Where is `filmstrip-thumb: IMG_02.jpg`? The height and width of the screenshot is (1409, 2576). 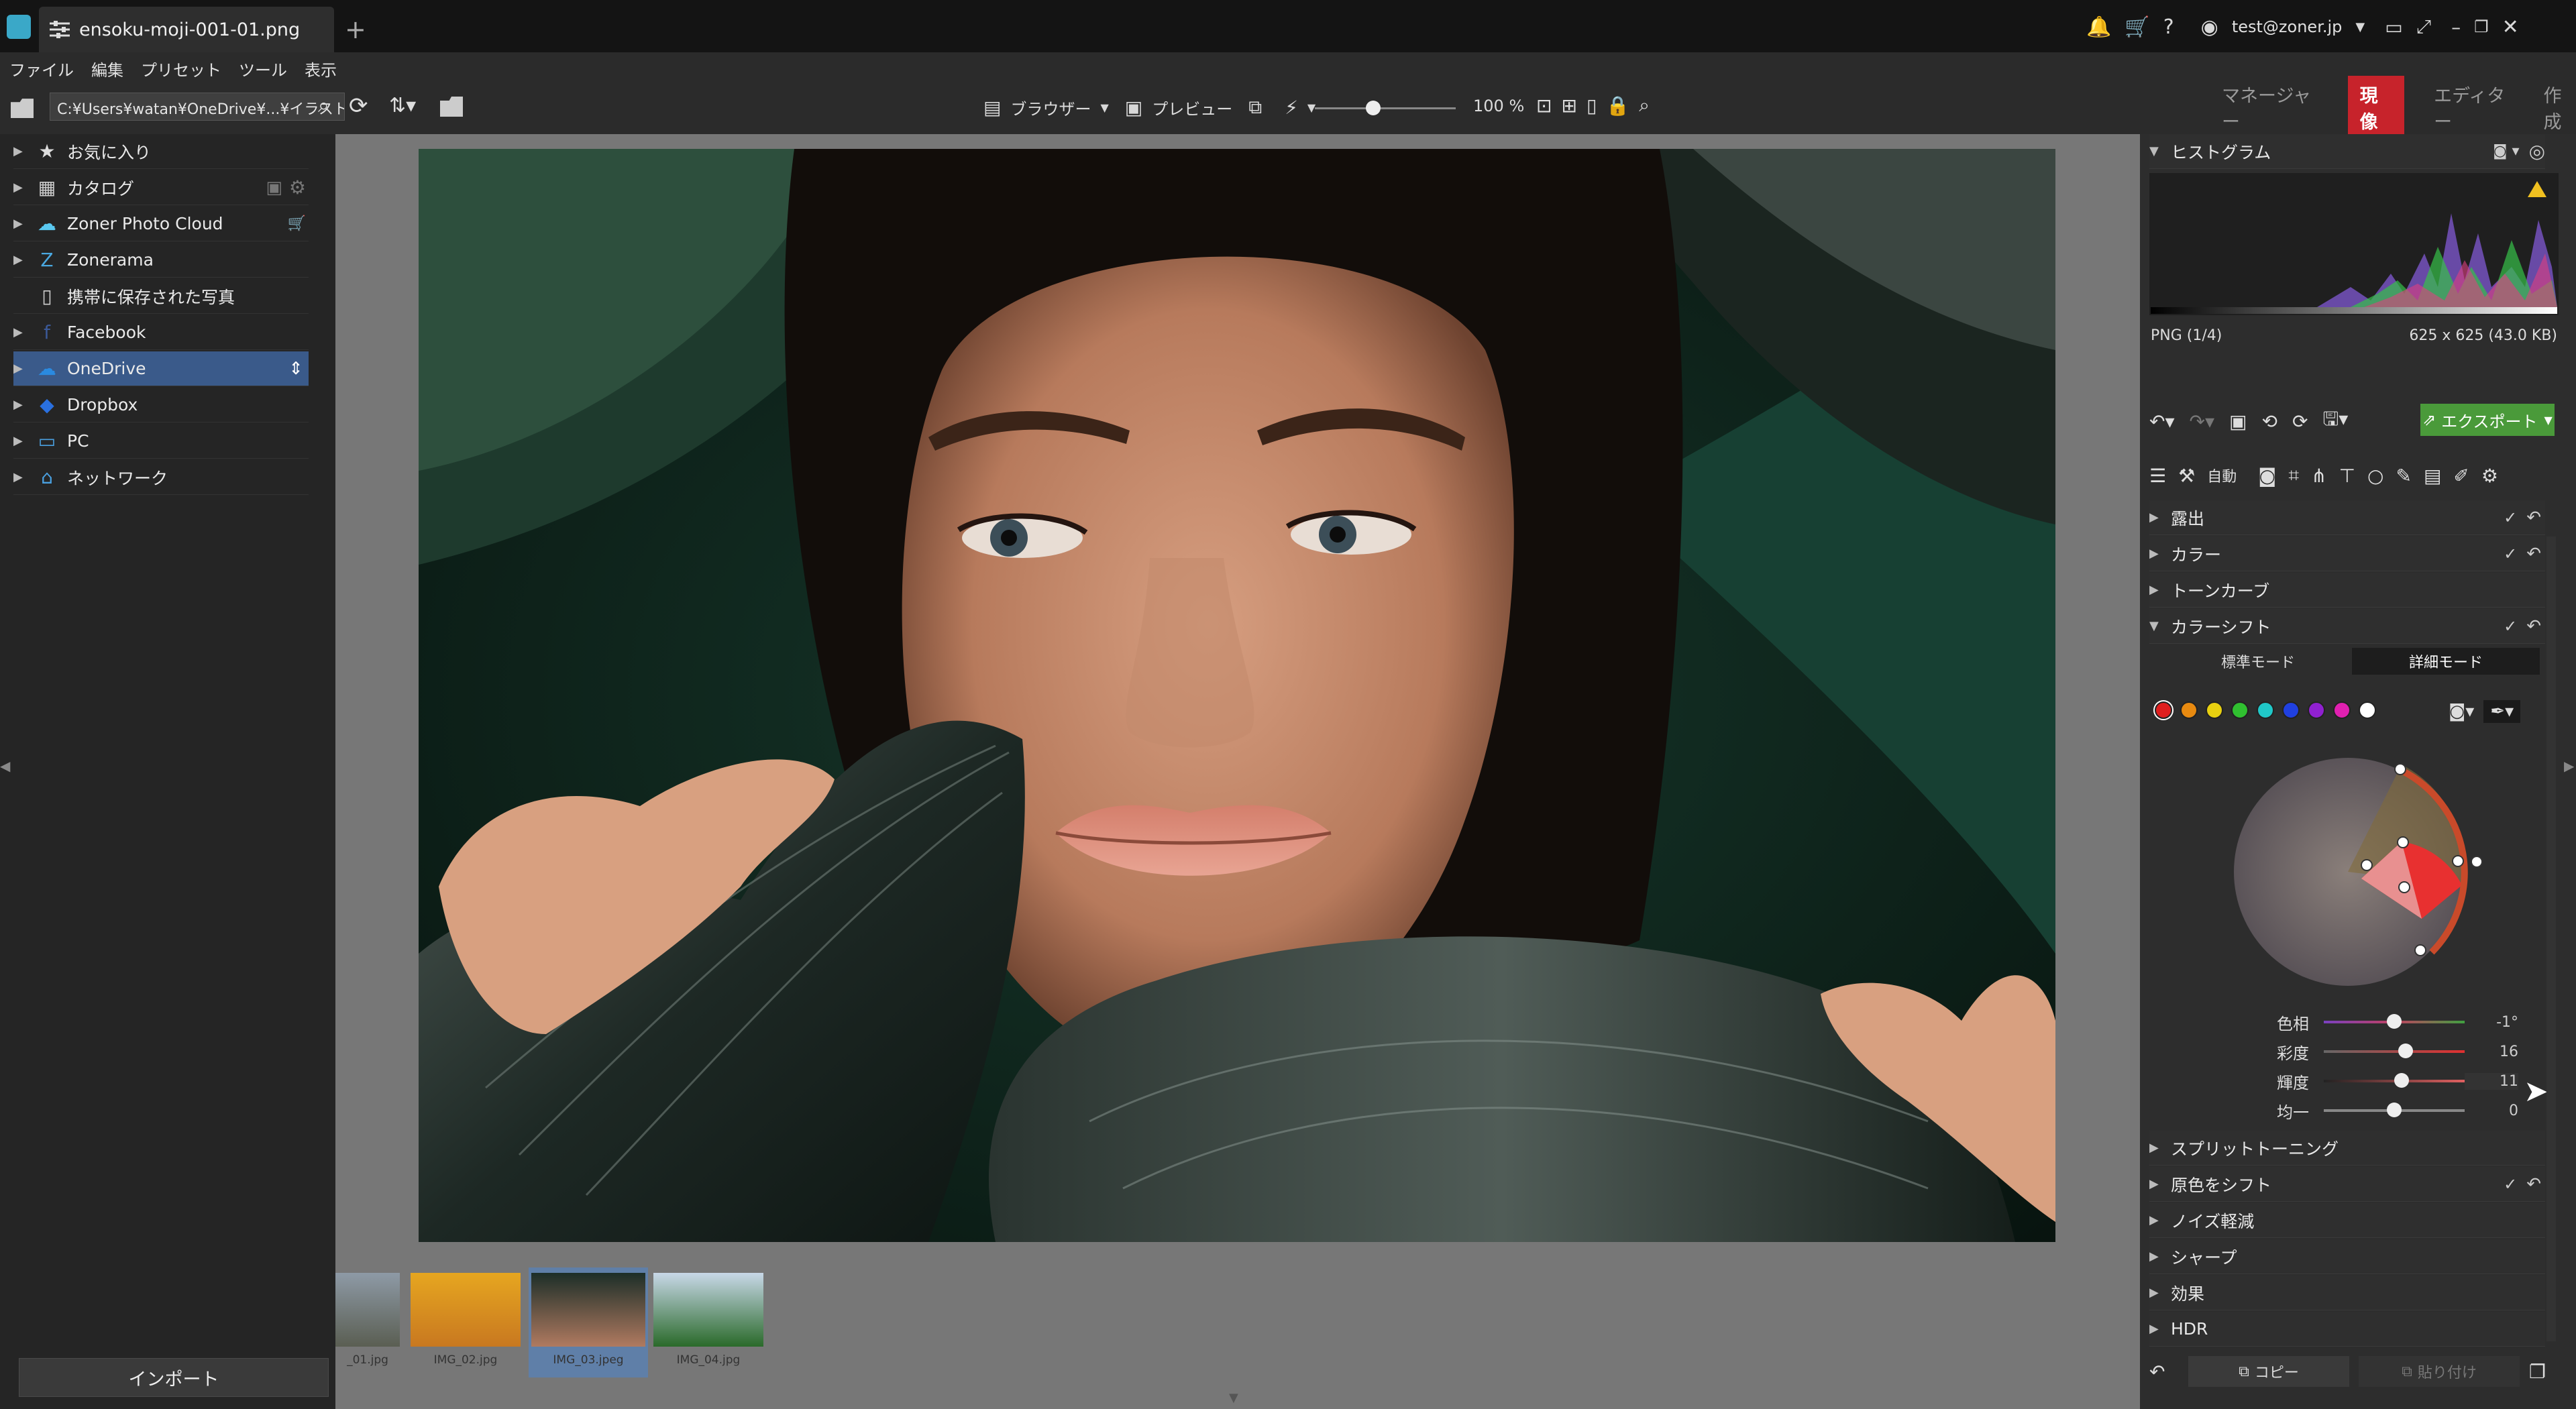
filmstrip-thumb: IMG_02.jpg is located at coordinates (465, 1322).